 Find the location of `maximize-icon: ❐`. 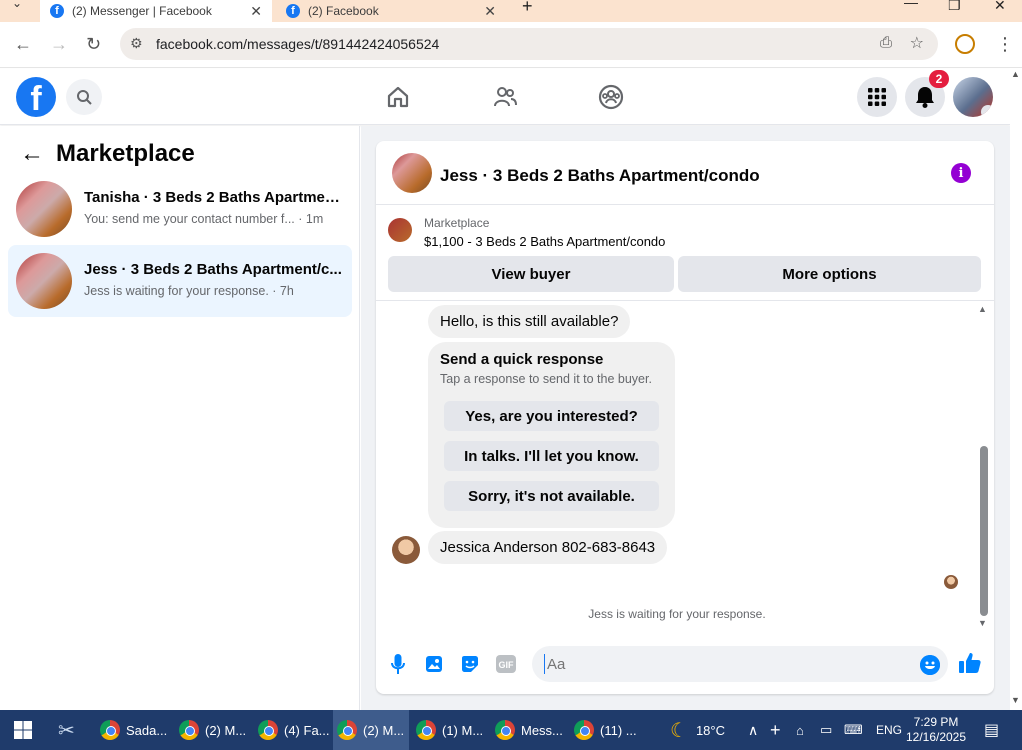

maximize-icon: ❐ is located at coordinates (954, 7).